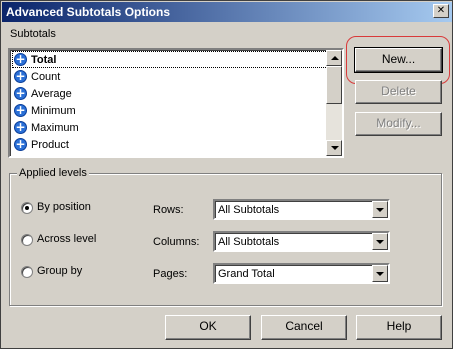 This screenshot has height=349, width=453. I want to click on applied-levels-title: Applied levels, so click(53, 173).